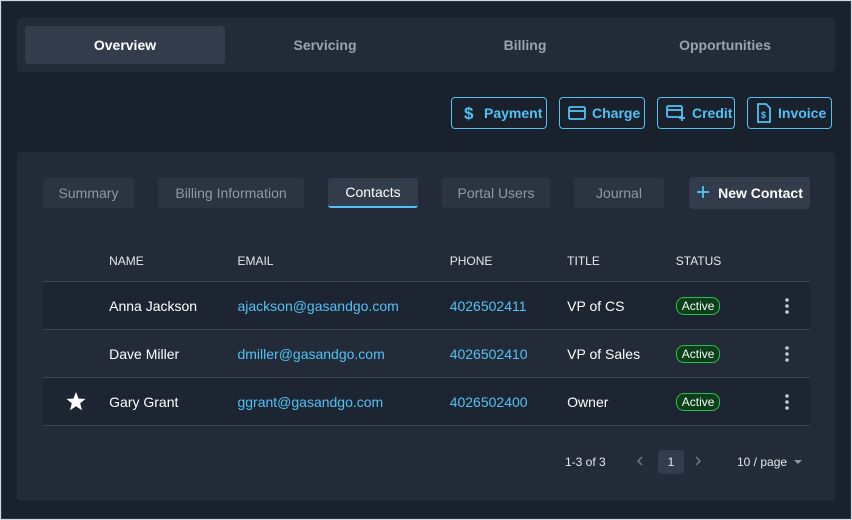  Describe the element at coordinates (343, 306) in the screenshot. I see `contact-email-link: ajackson@gasandgo.com` at that location.